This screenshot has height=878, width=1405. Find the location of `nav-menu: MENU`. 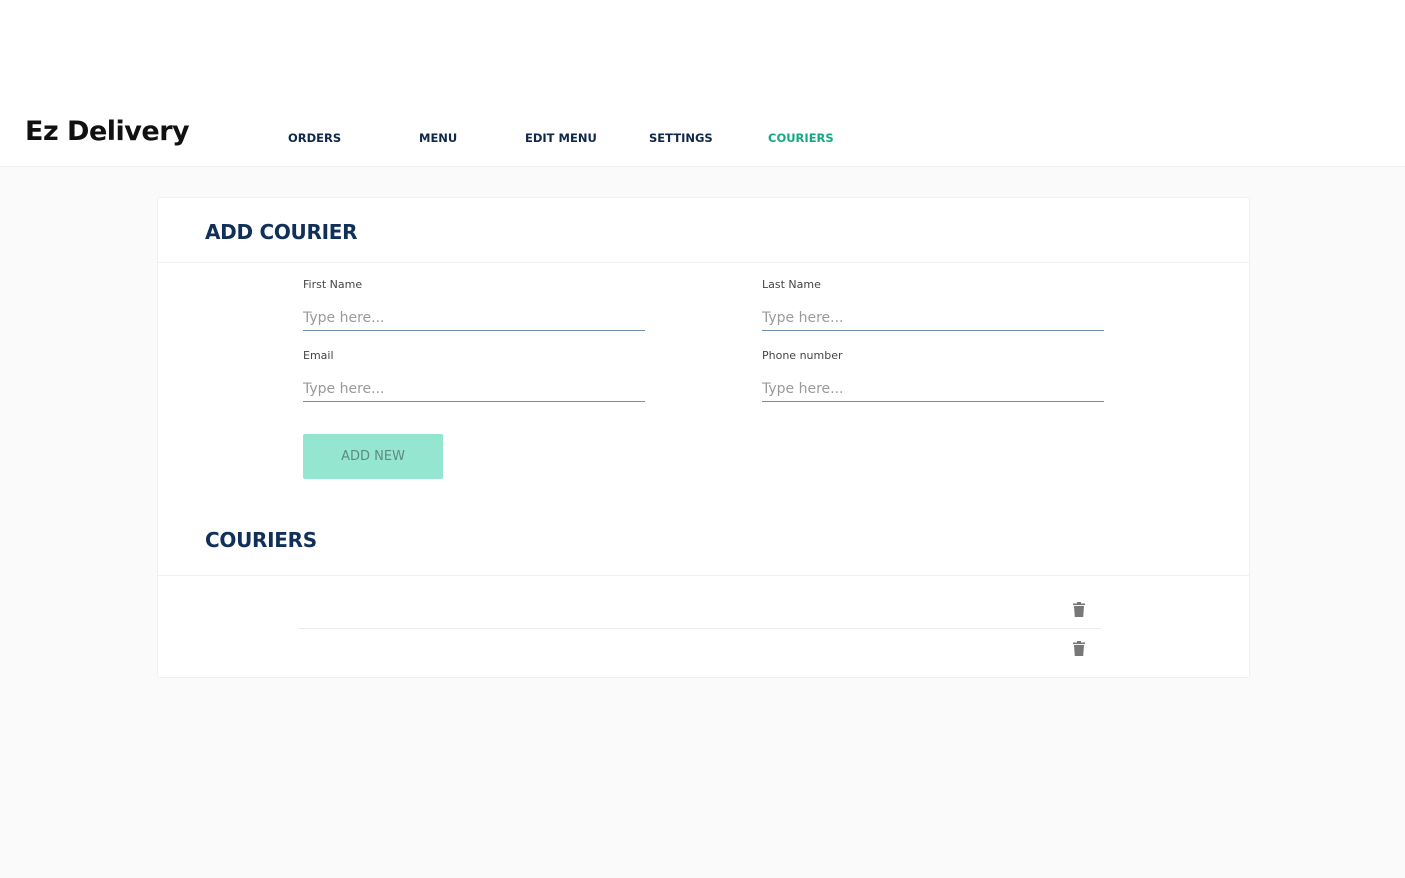

nav-menu: MENU is located at coordinates (438, 138).